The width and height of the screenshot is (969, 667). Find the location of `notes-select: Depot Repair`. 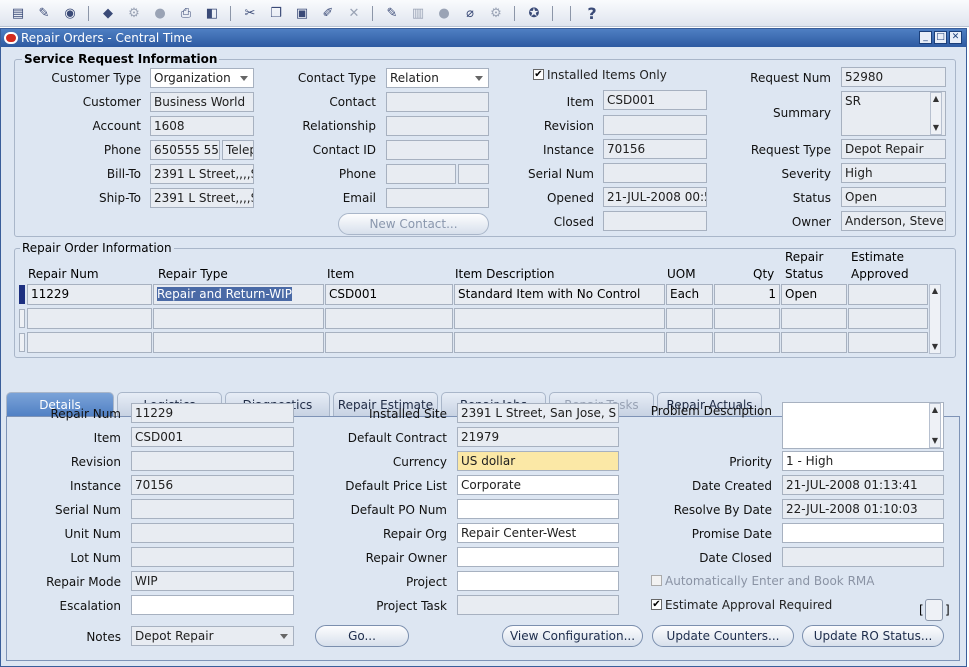

notes-select: Depot Repair is located at coordinates (212, 636).